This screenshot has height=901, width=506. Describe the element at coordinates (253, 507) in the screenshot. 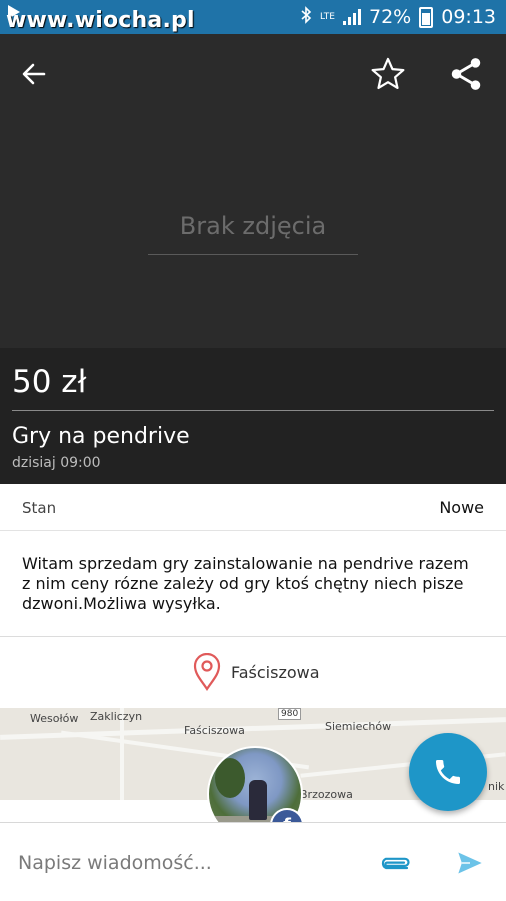

I see `condition-row: Stan Nowe` at that location.